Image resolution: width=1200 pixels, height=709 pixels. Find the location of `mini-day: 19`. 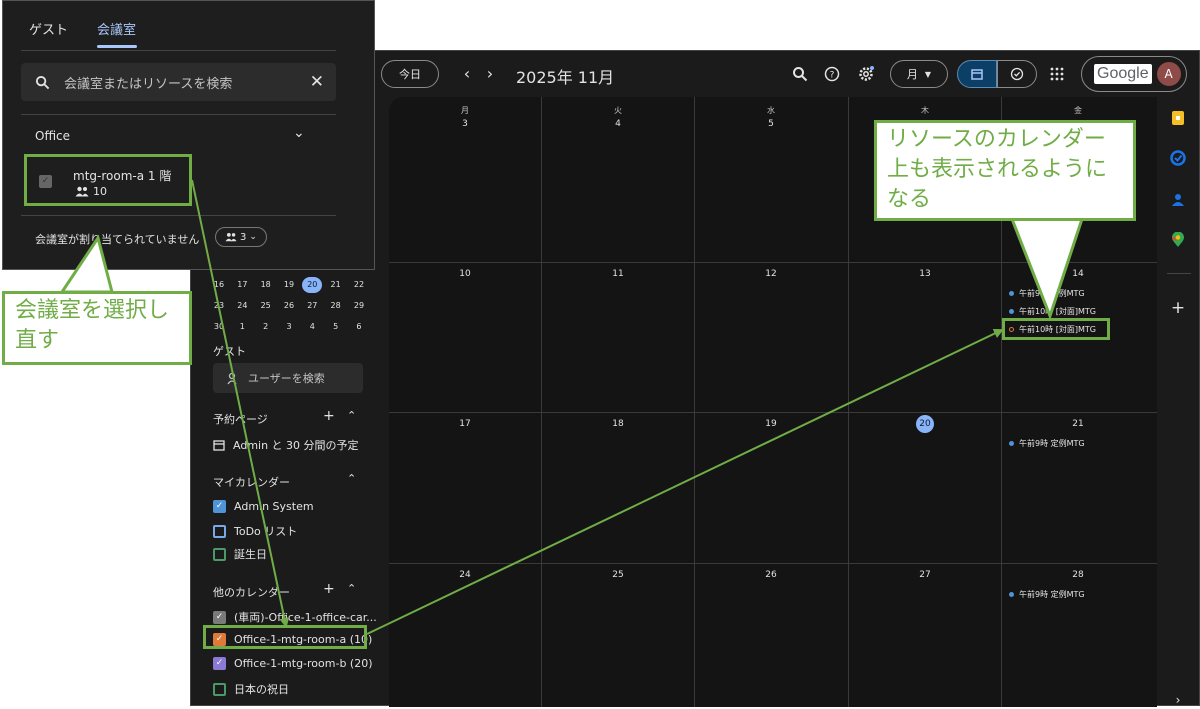

mini-day: 19 is located at coordinates (289, 285).